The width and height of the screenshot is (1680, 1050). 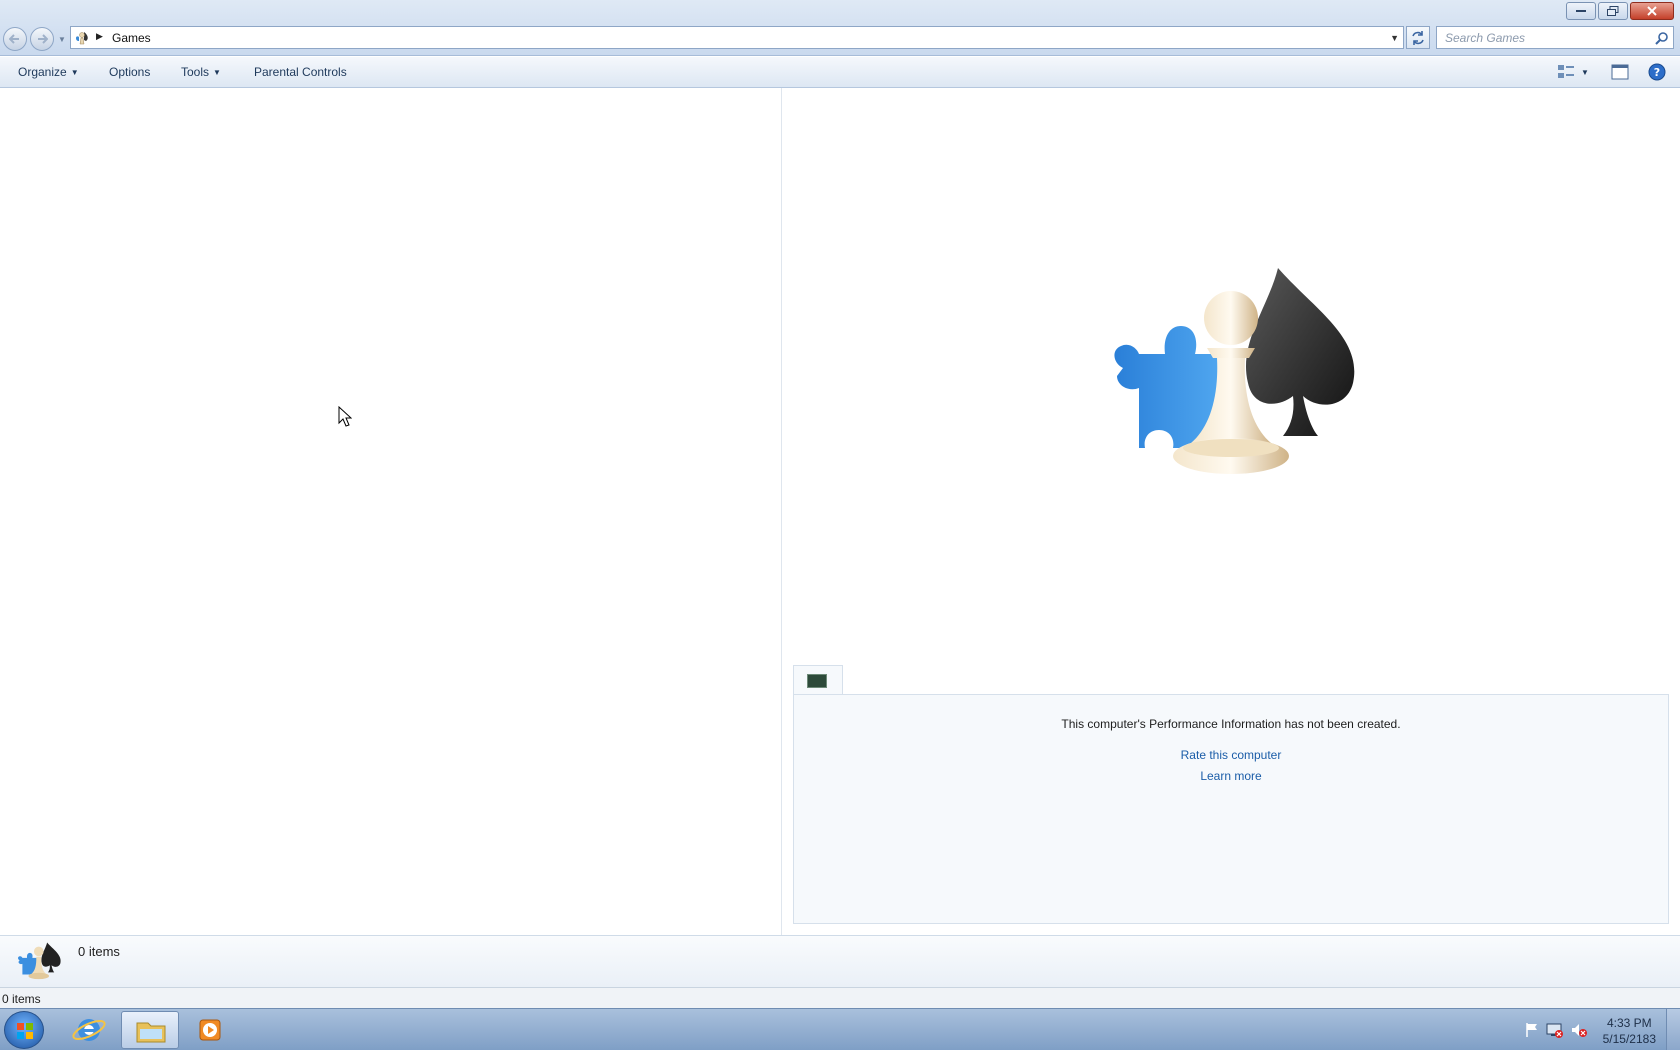 I want to click on show-desktop-button, so click(x=1673, y=1029).